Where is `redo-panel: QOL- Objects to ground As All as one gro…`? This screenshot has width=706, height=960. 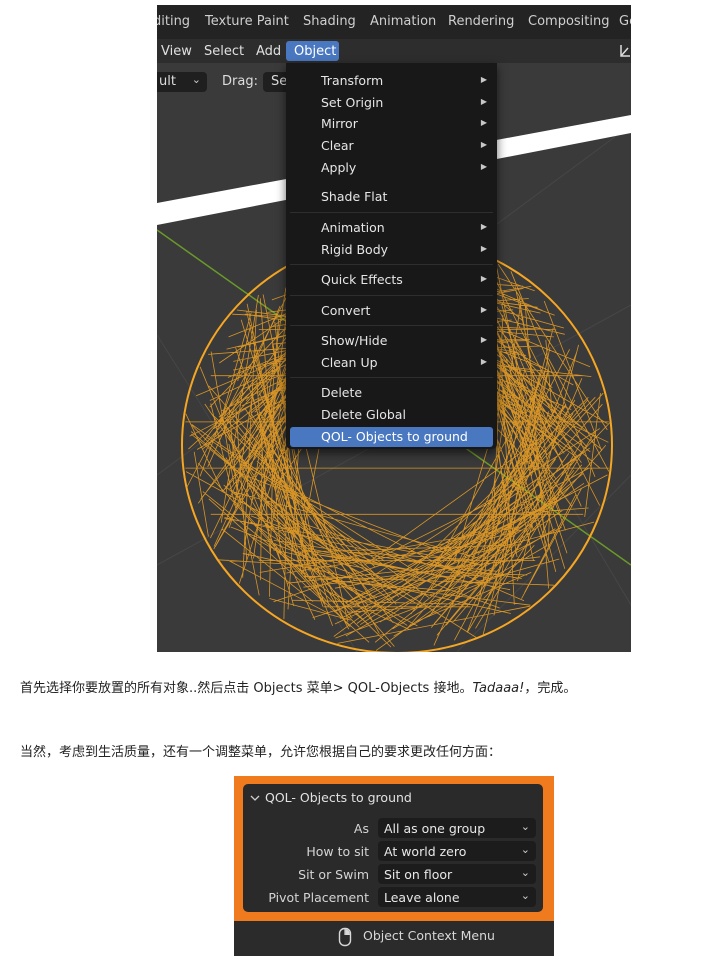
redo-panel: QOL- Objects to ground As All as one gro… is located at coordinates (393, 848).